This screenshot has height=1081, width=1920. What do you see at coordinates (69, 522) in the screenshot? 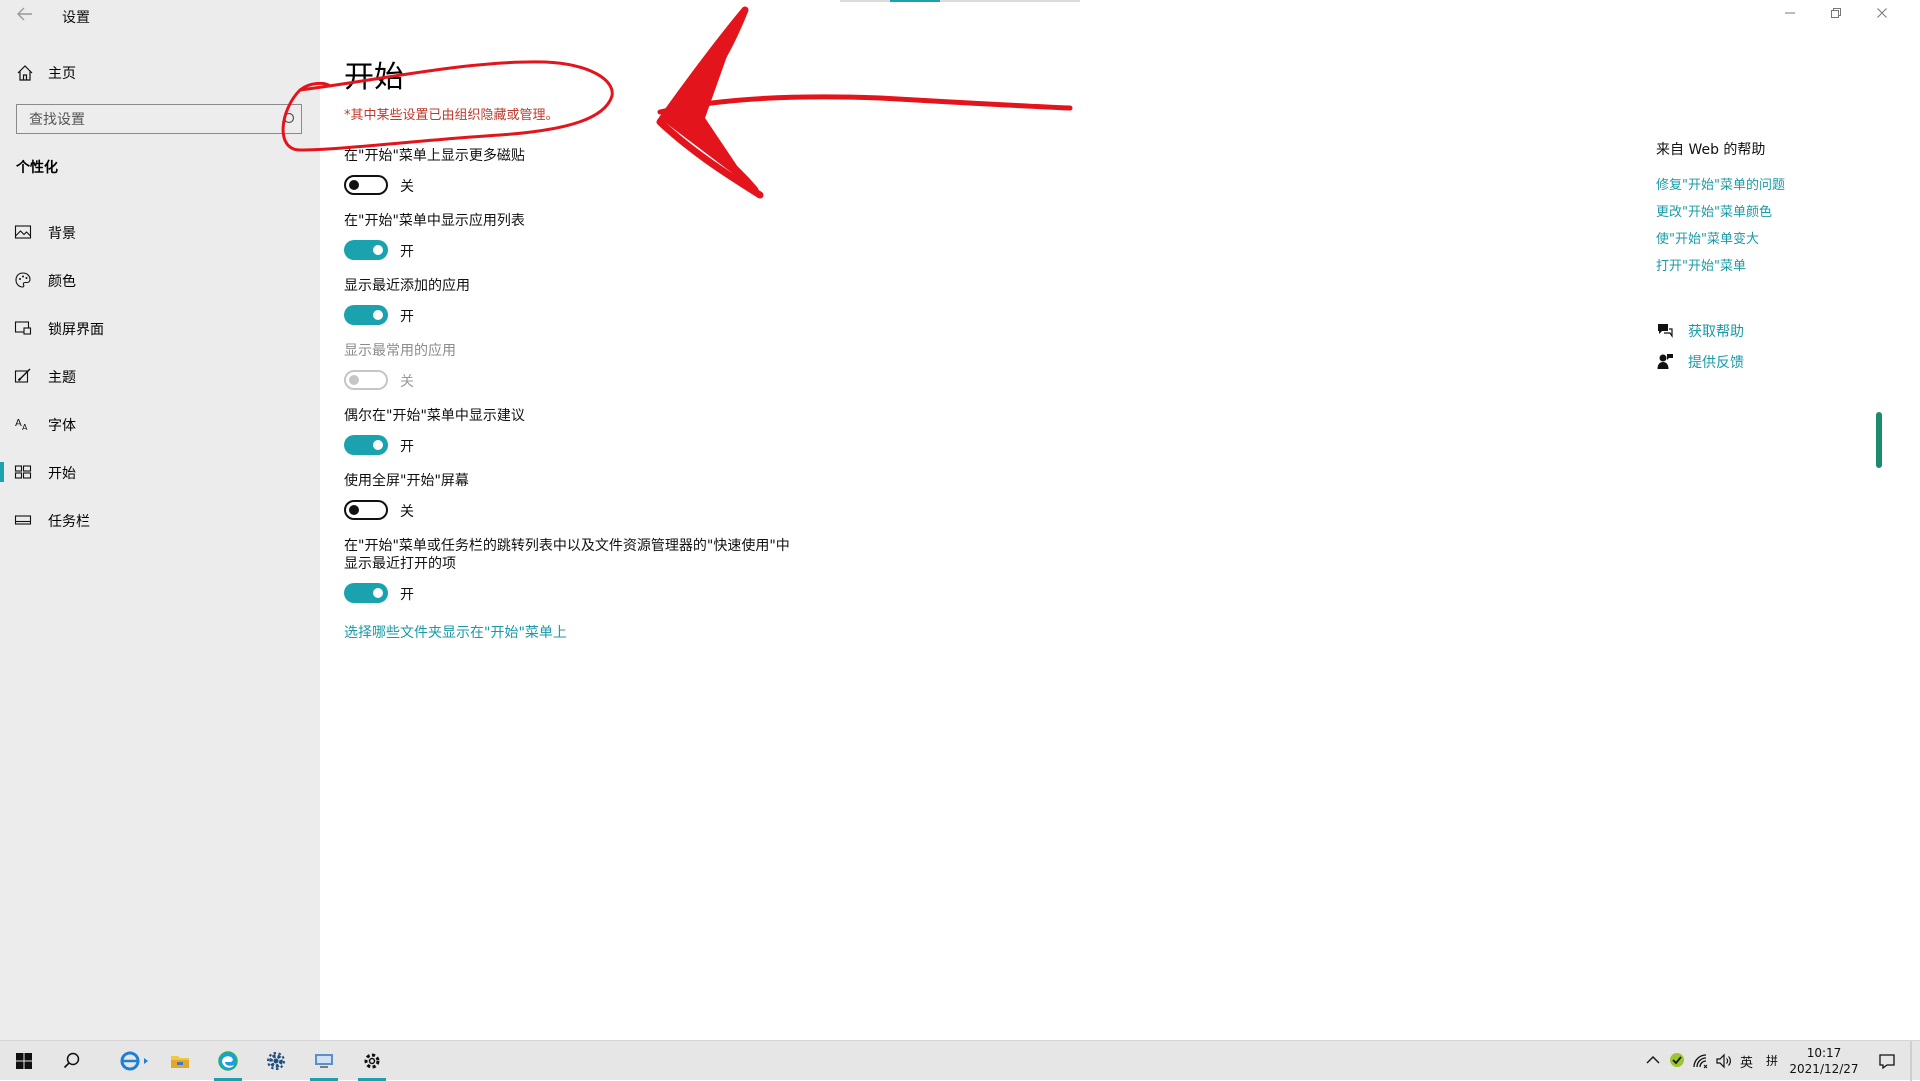
I see `sidebar-item-label: 任务栏` at bounding box center [69, 522].